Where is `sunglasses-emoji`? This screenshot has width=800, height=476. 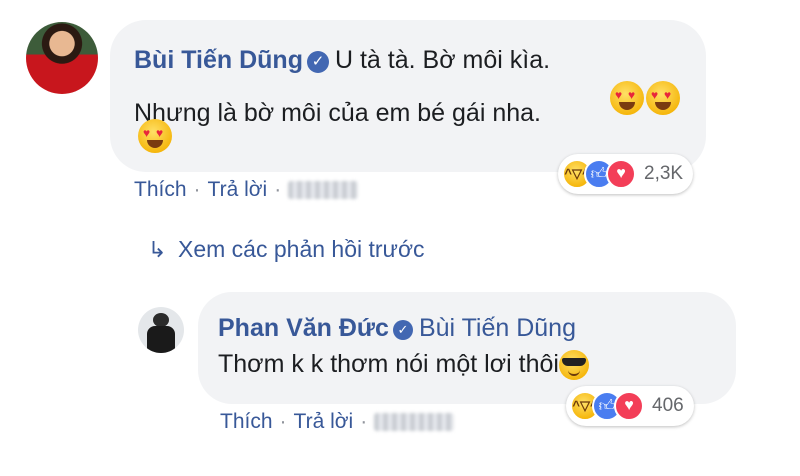 sunglasses-emoji is located at coordinates (573, 365).